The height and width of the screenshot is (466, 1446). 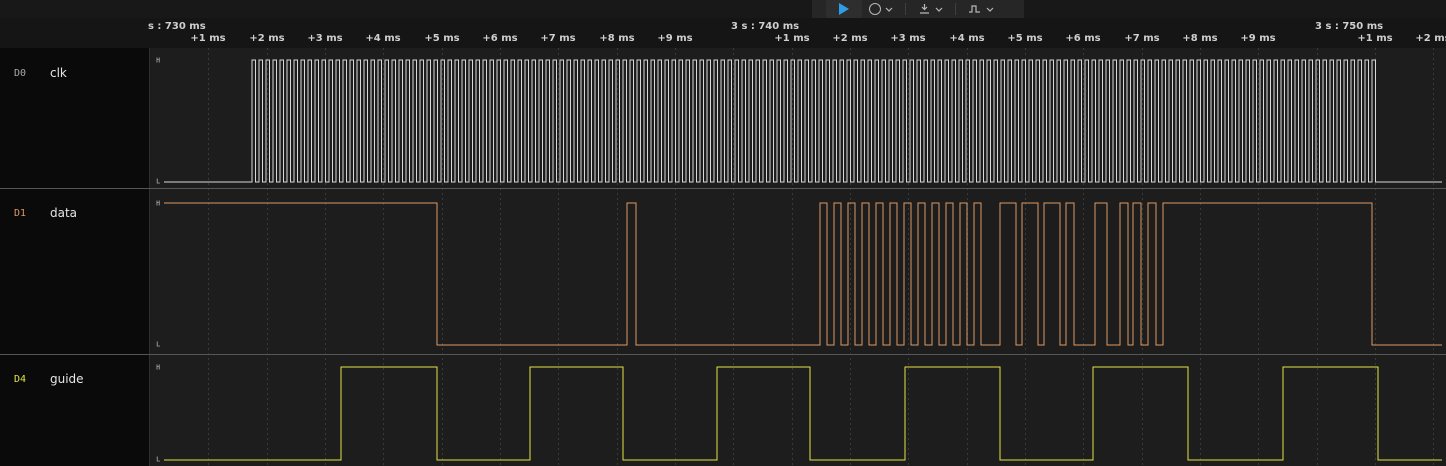 I want to click on timeline-tick-label: s : 730 ms, so click(x=177, y=26).